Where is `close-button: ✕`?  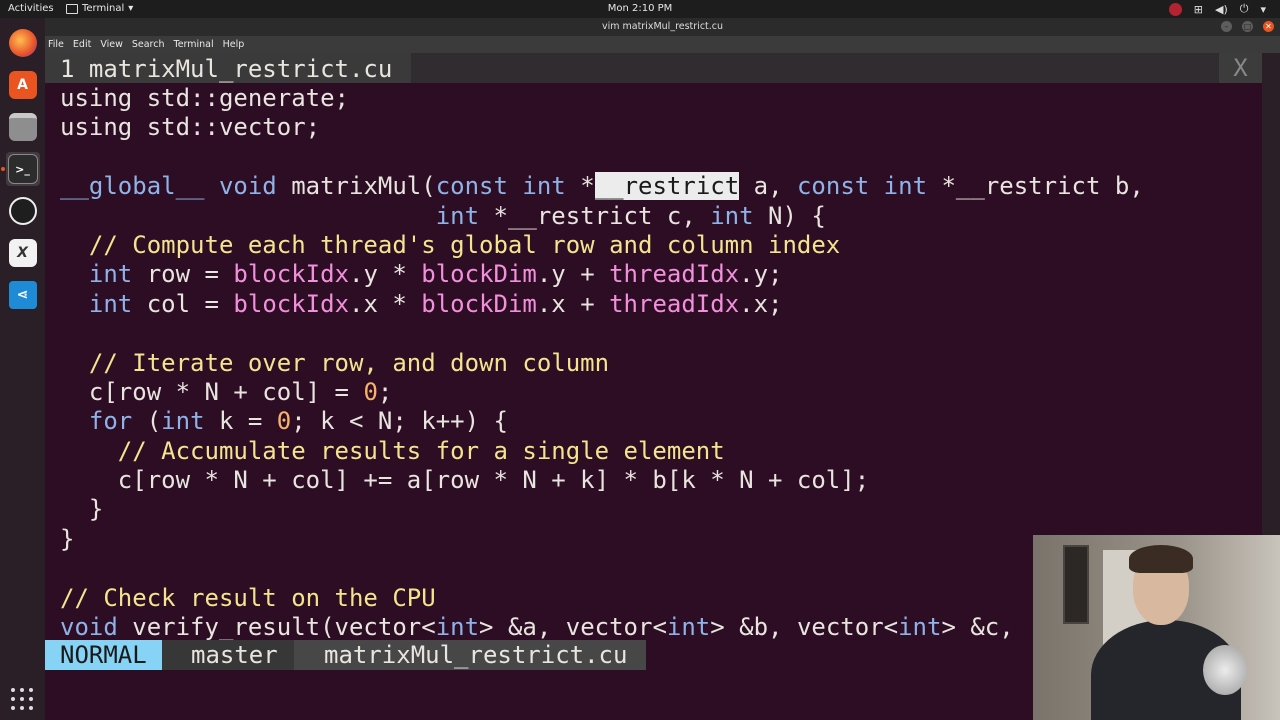 close-button: ✕ is located at coordinates (1268, 26).